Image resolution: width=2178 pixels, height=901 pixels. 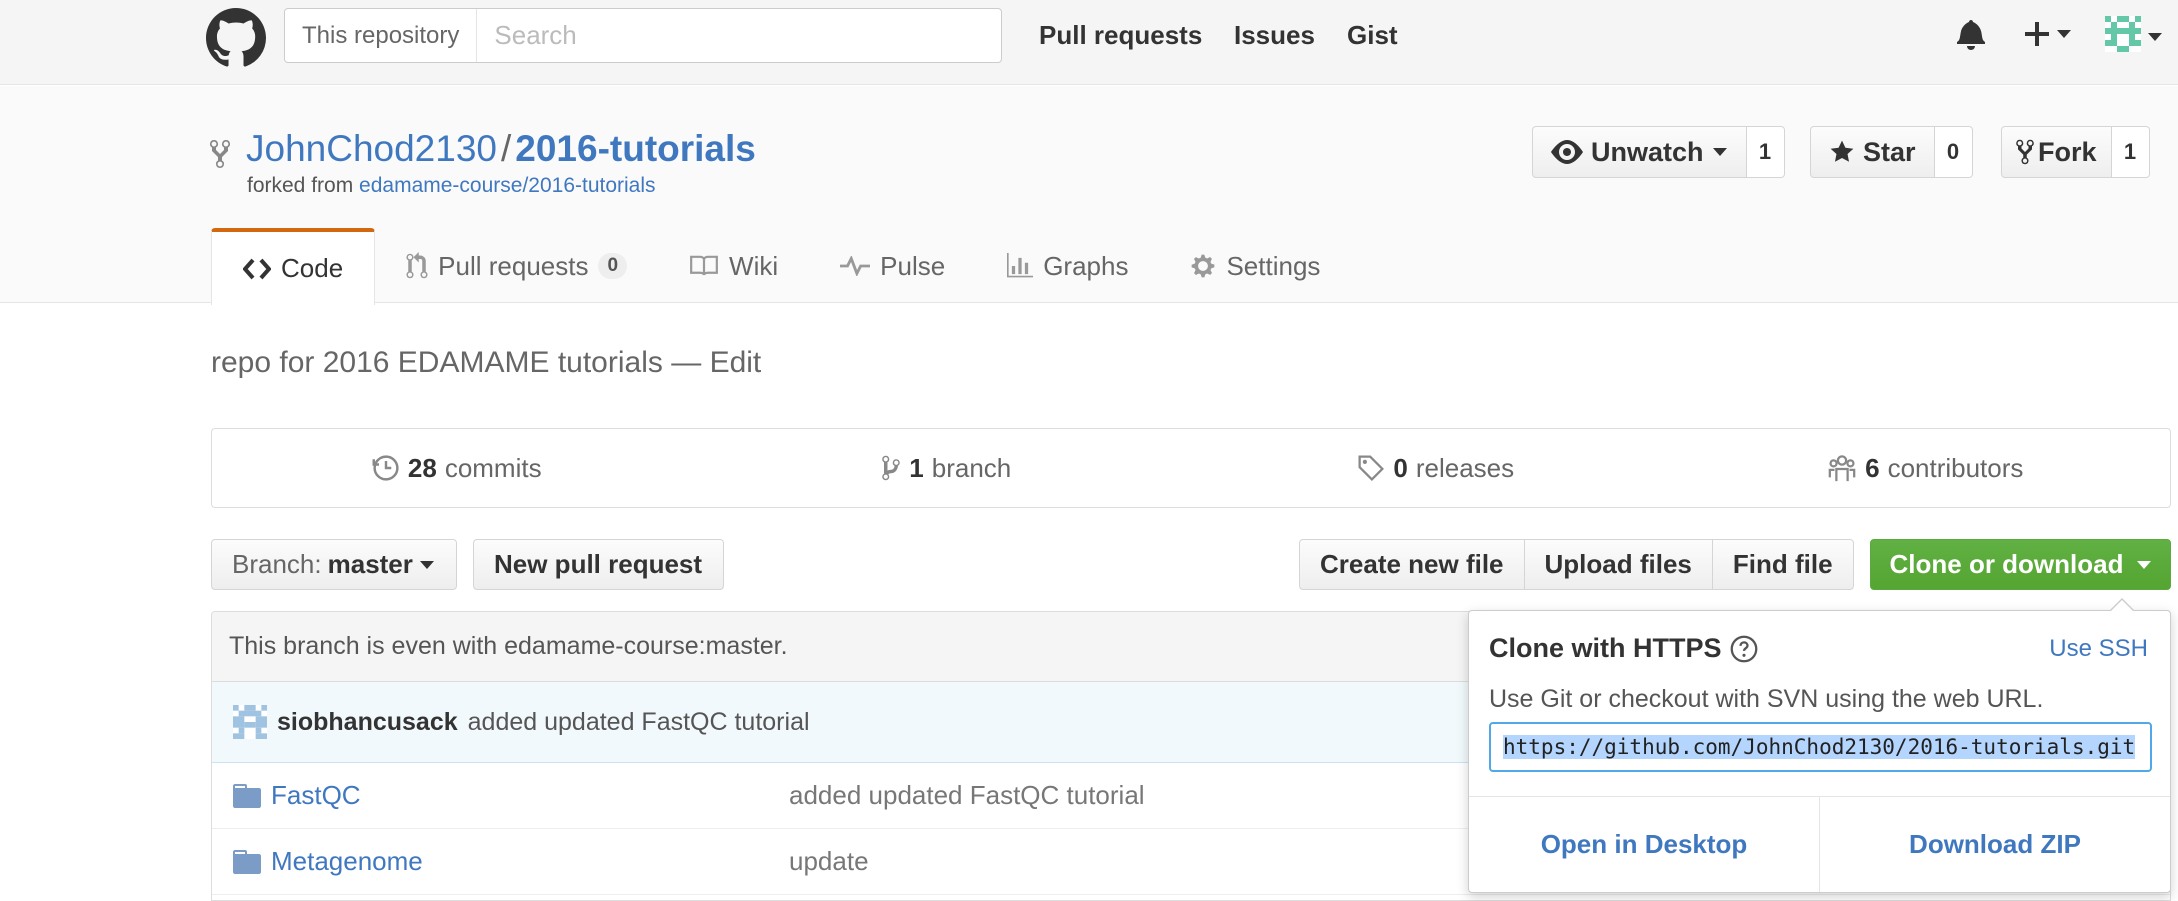 I want to click on watch-button-group: Unwatch 1, so click(x=1658, y=152).